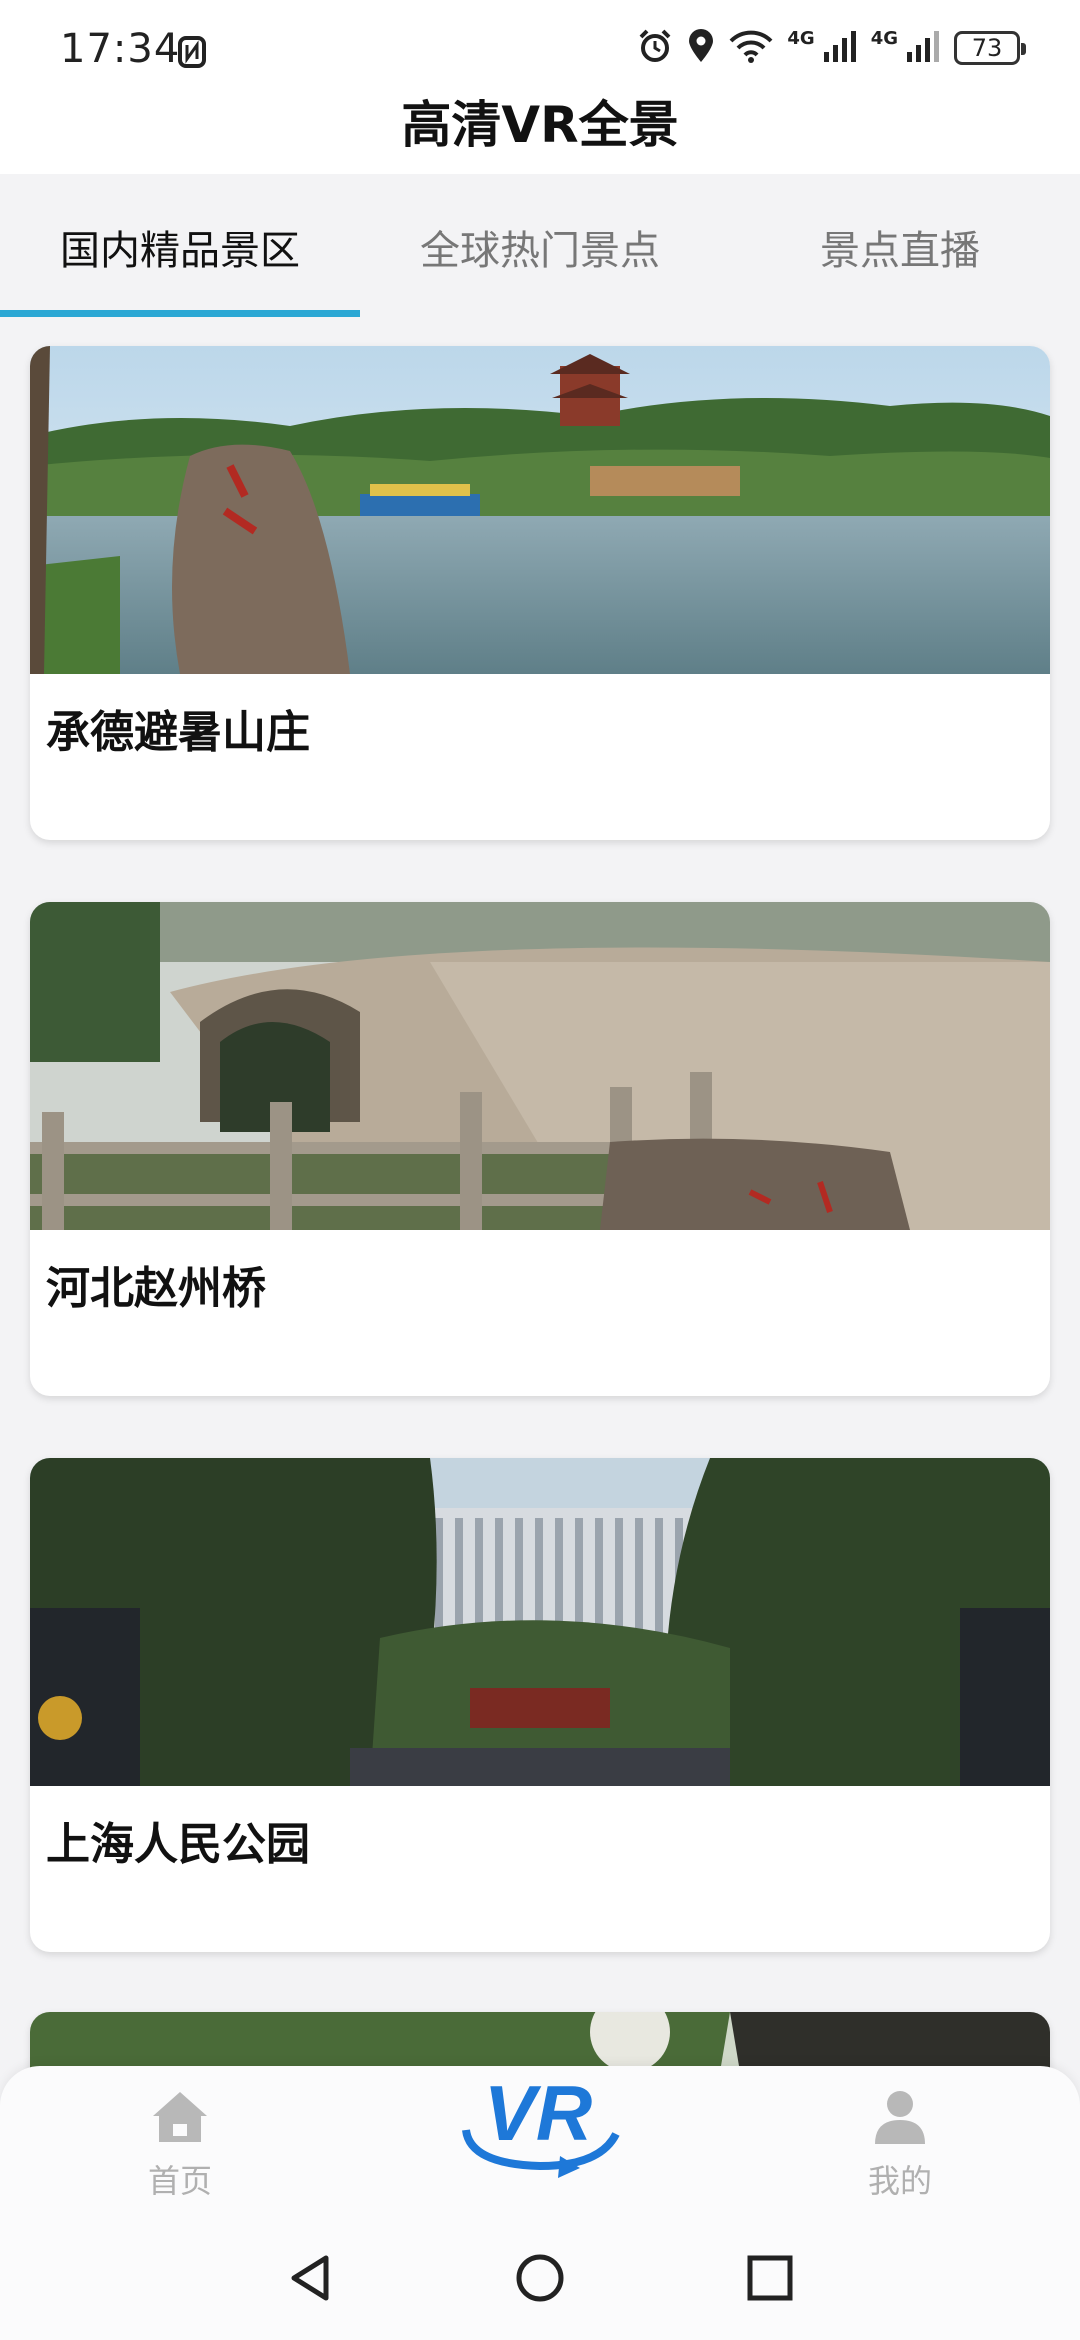 This screenshot has width=1080, height=2340. Describe the element at coordinates (655, 48) in the screenshot. I see `alarm-icon` at that location.